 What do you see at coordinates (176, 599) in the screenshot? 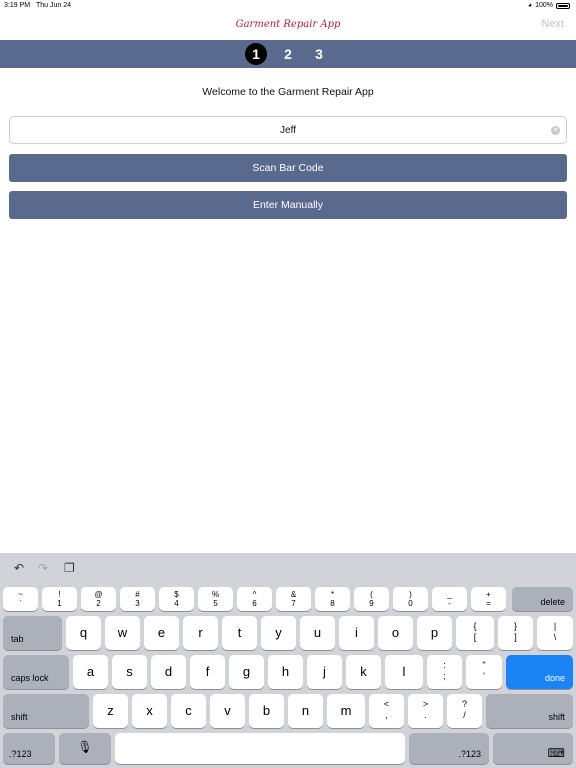
I see `key-4: $4` at bounding box center [176, 599].